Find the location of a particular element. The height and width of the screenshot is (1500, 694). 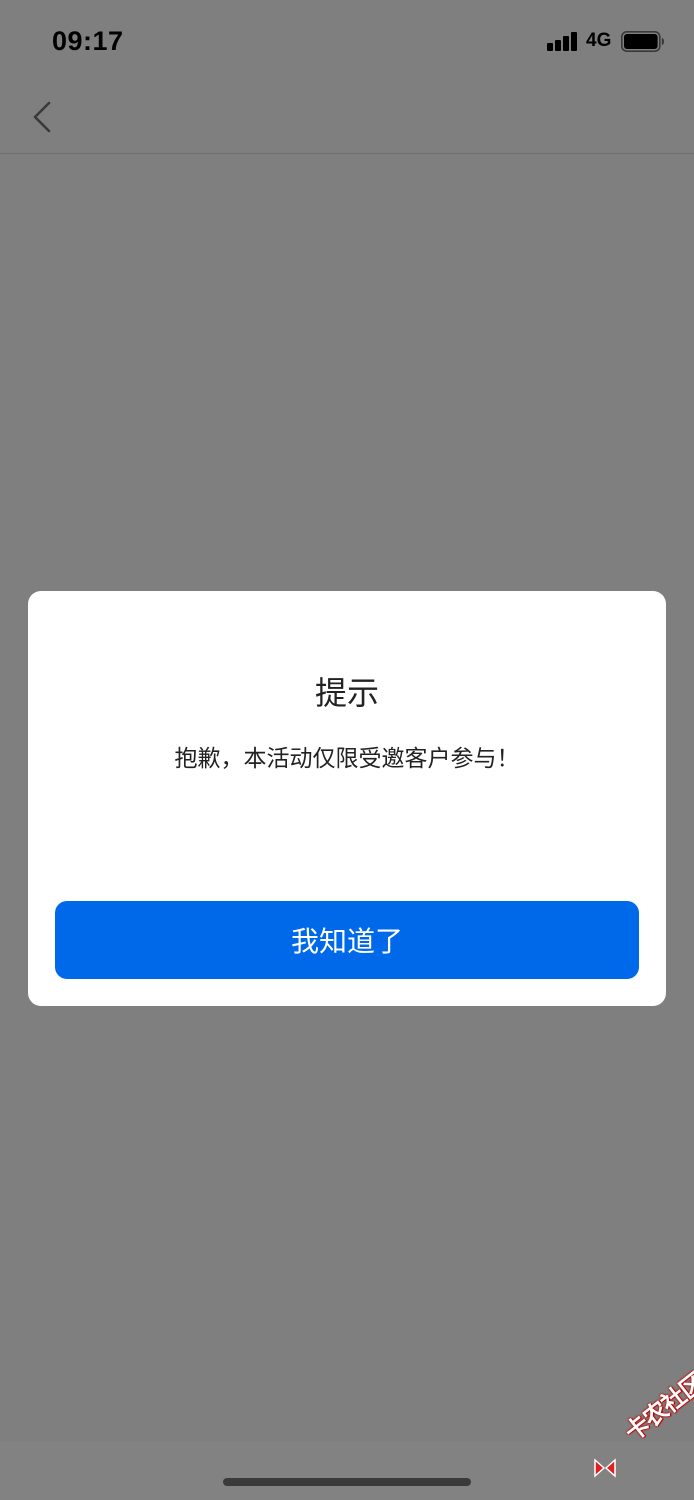

back-button is located at coordinates (42, 117).